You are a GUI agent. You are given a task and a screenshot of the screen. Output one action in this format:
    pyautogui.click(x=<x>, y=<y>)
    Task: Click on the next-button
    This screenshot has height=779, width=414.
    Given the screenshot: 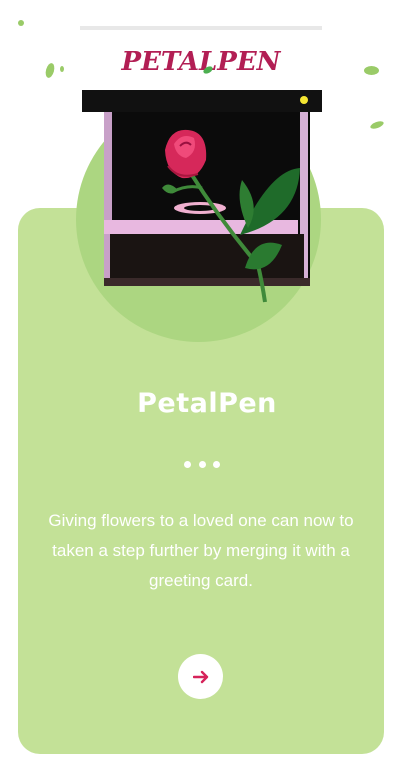 What is the action you would take?
    pyautogui.click(x=200, y=676)
    